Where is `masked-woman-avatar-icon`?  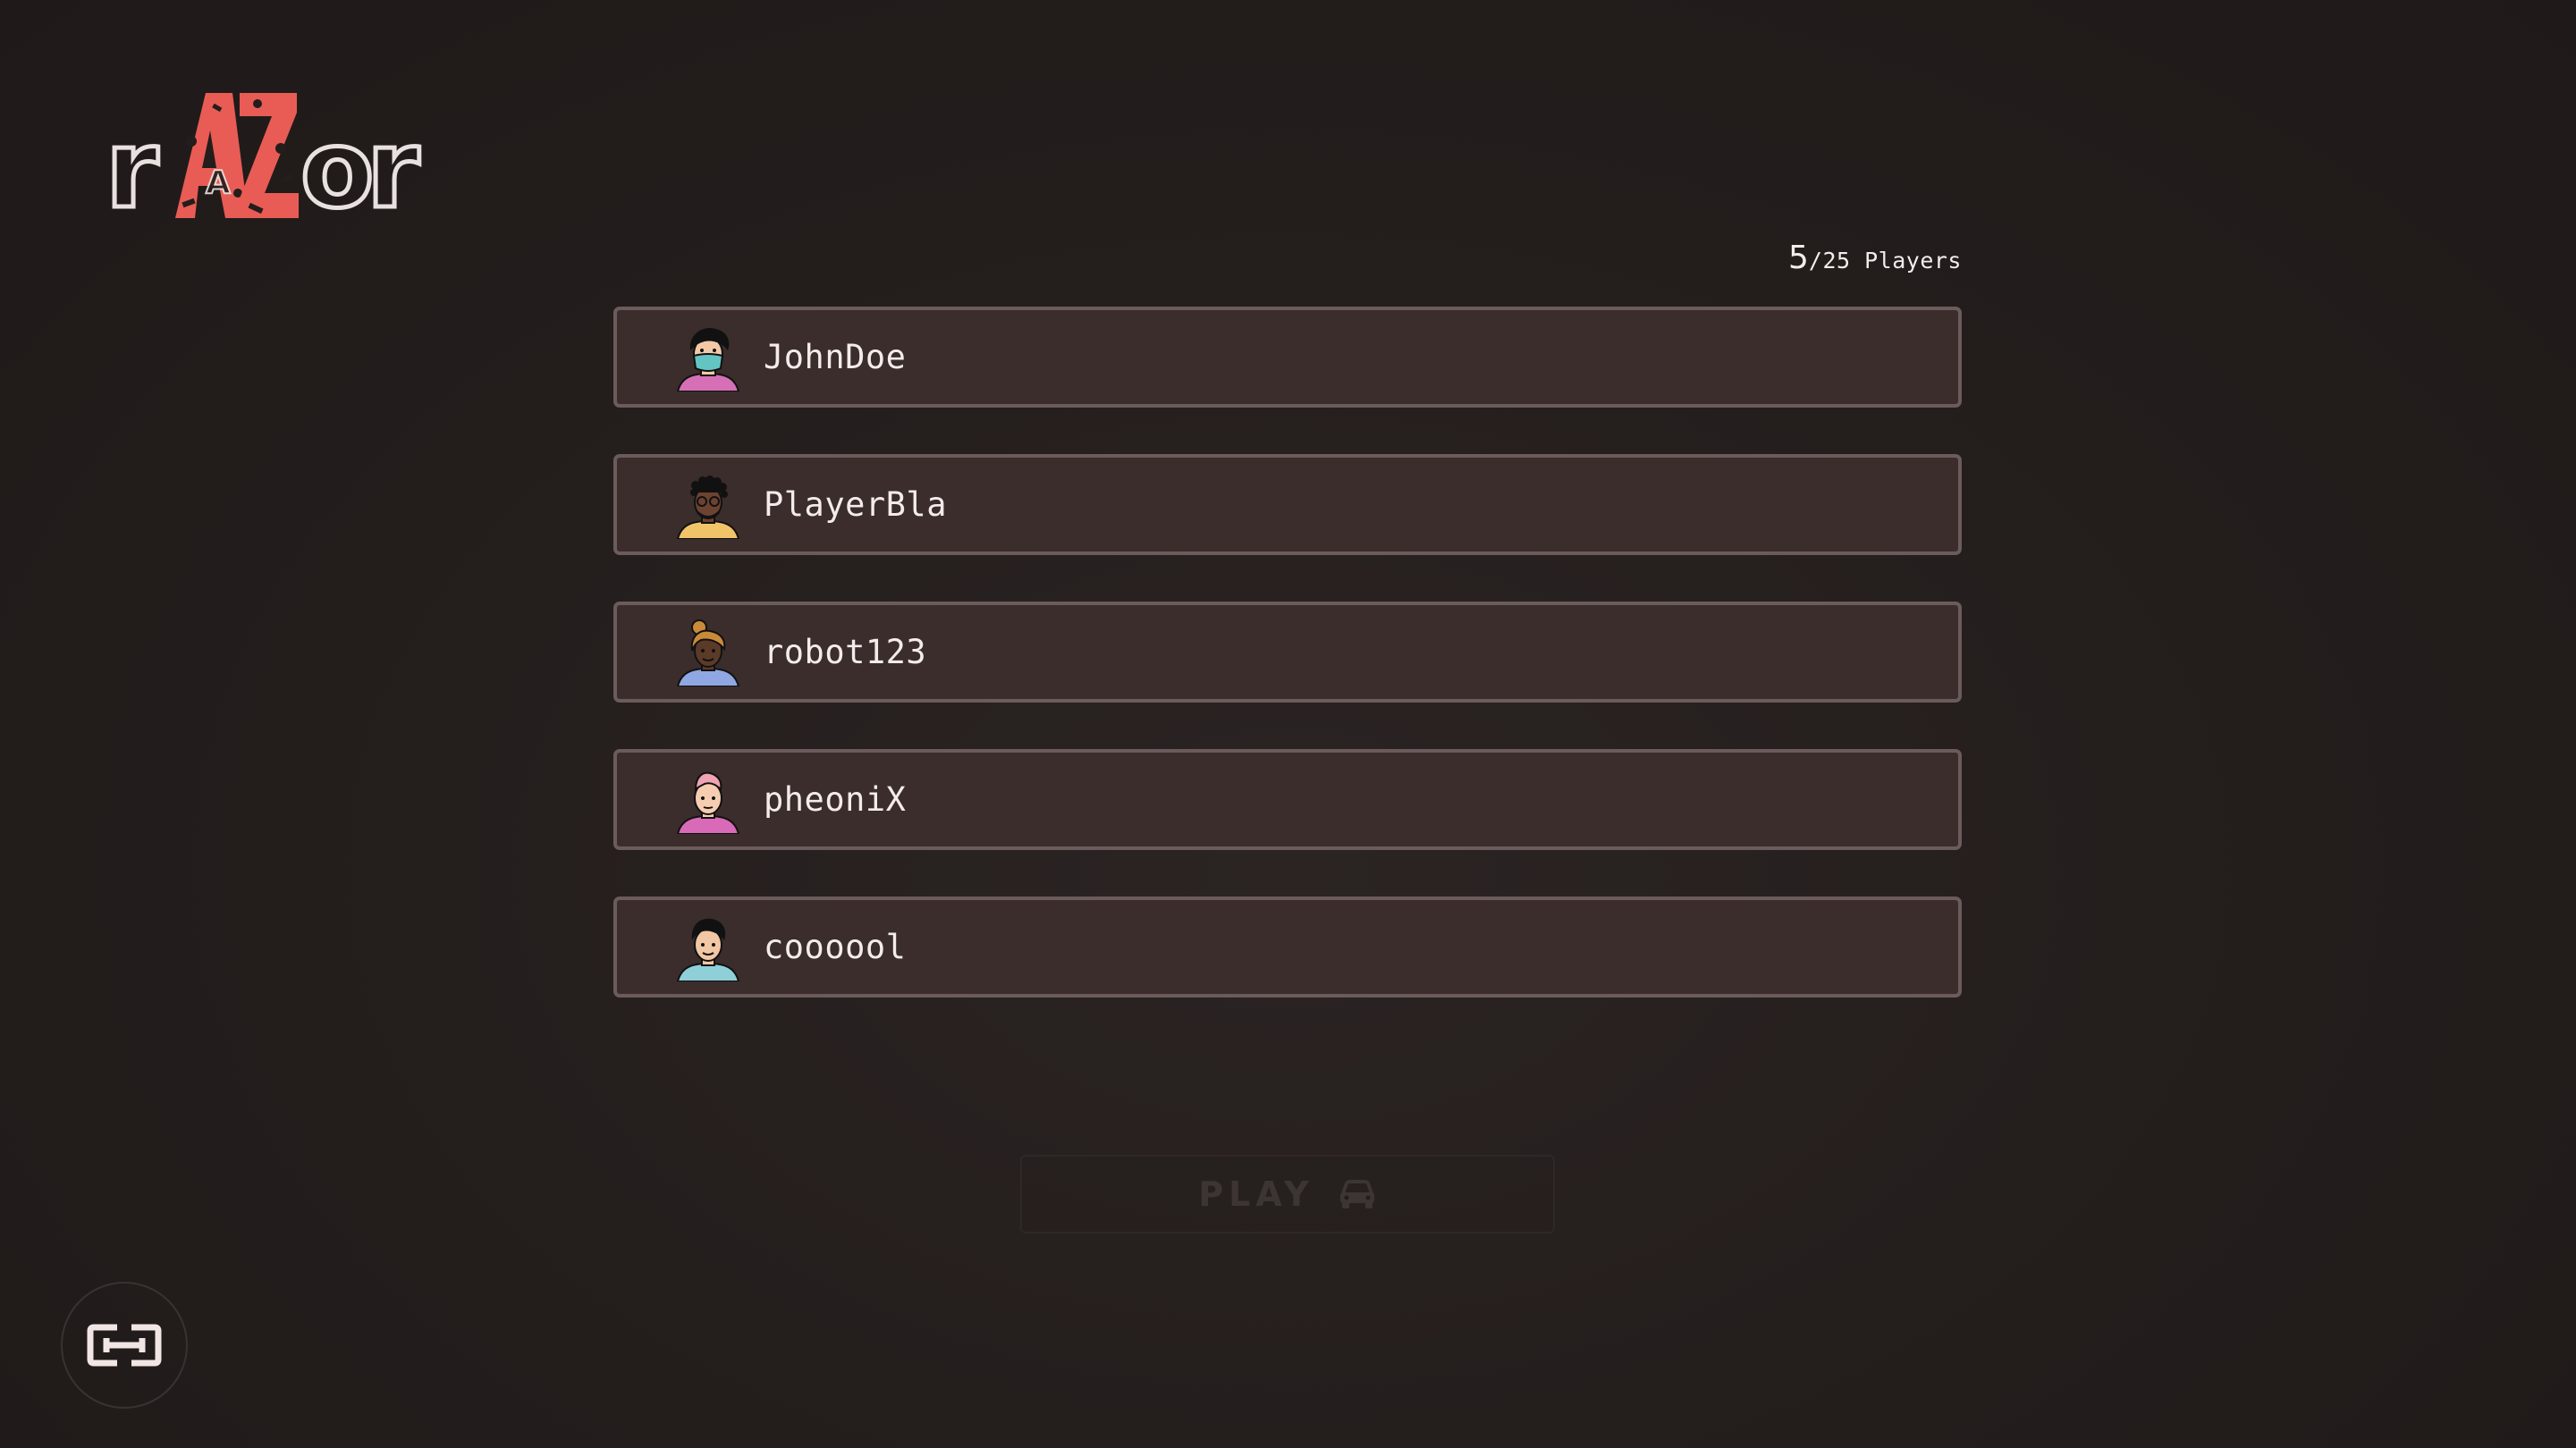
masked-woman-avatar-icon is located at coordinates (708, 359).